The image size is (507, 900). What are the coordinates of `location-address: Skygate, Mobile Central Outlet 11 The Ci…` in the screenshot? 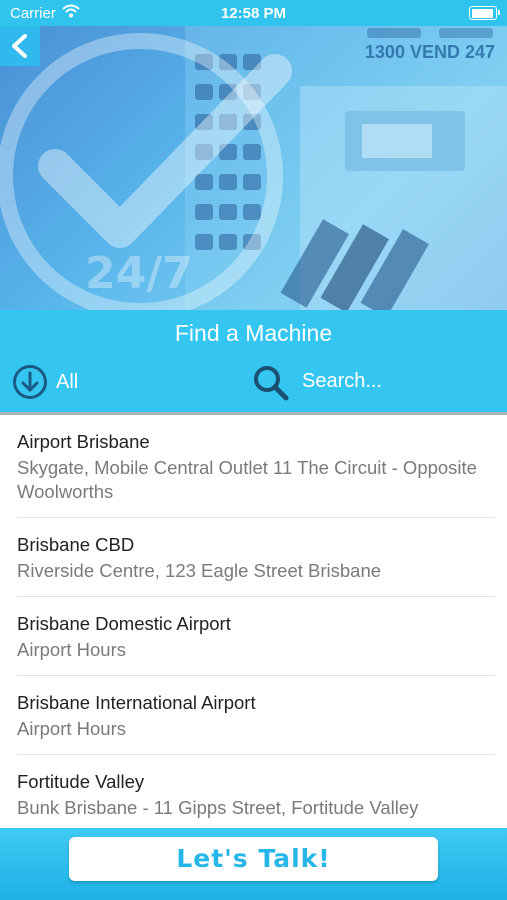 It's located at (247, 479).